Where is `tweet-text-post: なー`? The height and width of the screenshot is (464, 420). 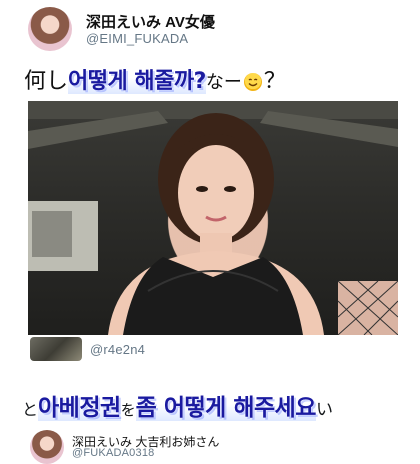 tweet-text-post: なー is located at coordinates (223, 82).